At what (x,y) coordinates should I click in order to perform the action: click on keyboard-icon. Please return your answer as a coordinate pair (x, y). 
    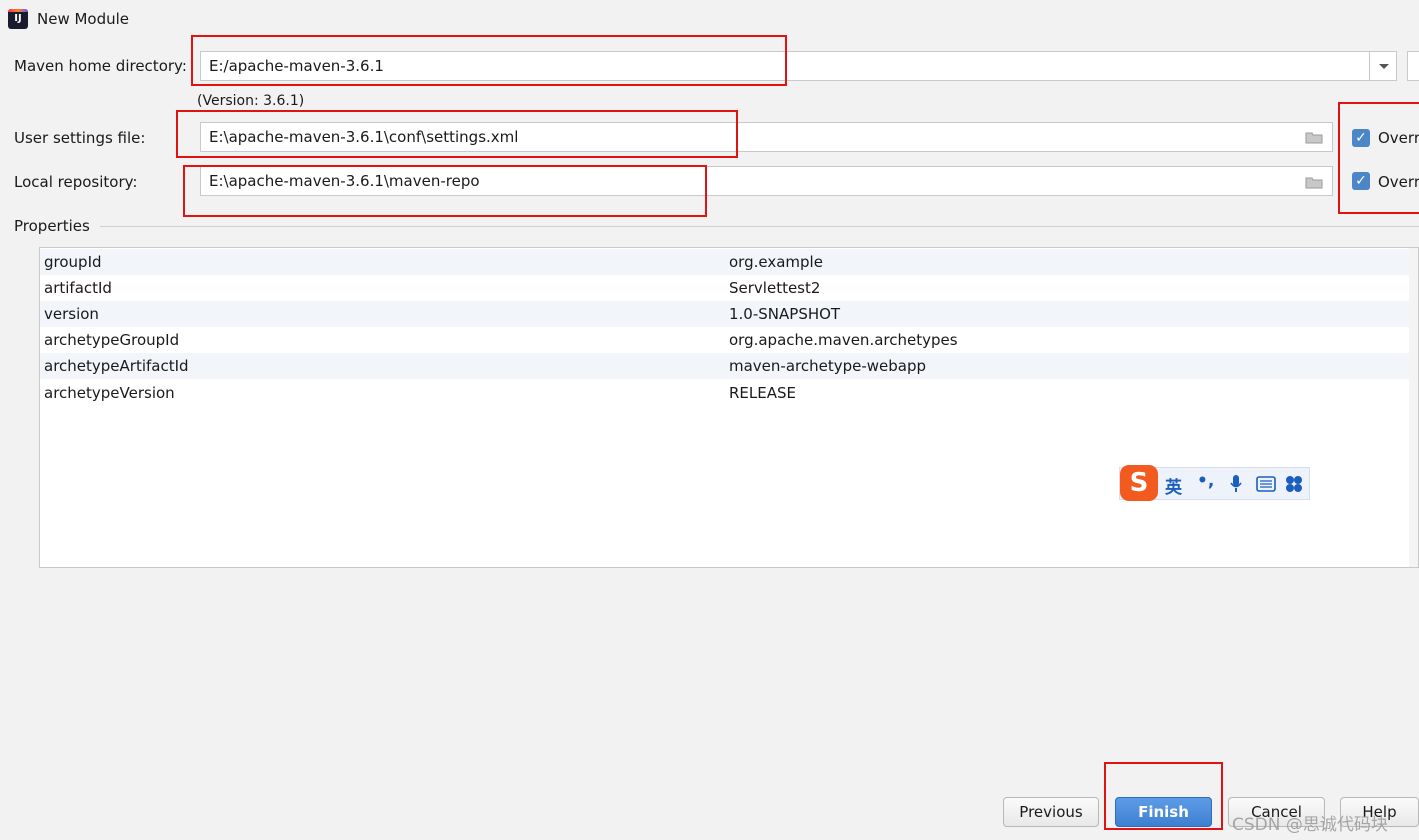
    Looking at the image, I should click on (1266, 484).